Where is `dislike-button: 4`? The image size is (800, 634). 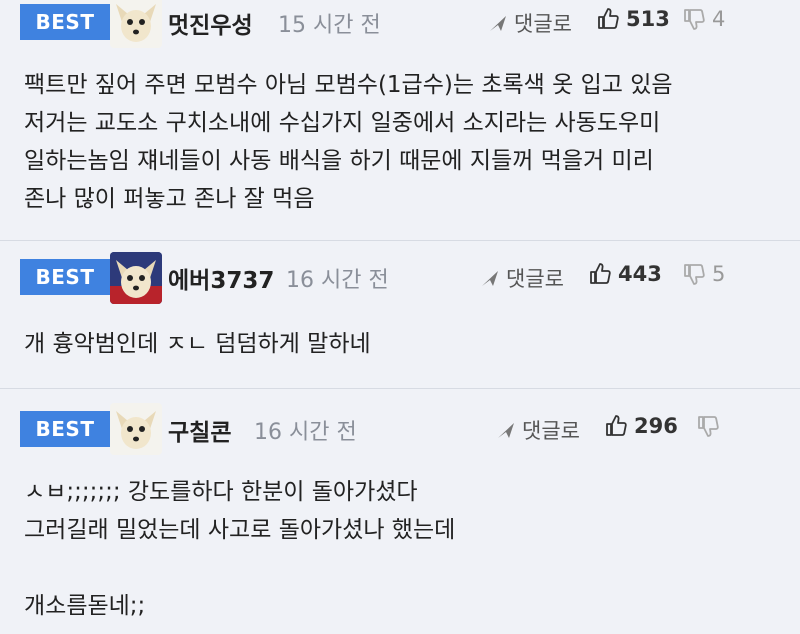 dislike-button: 4 is located at coordinates (703, 19).